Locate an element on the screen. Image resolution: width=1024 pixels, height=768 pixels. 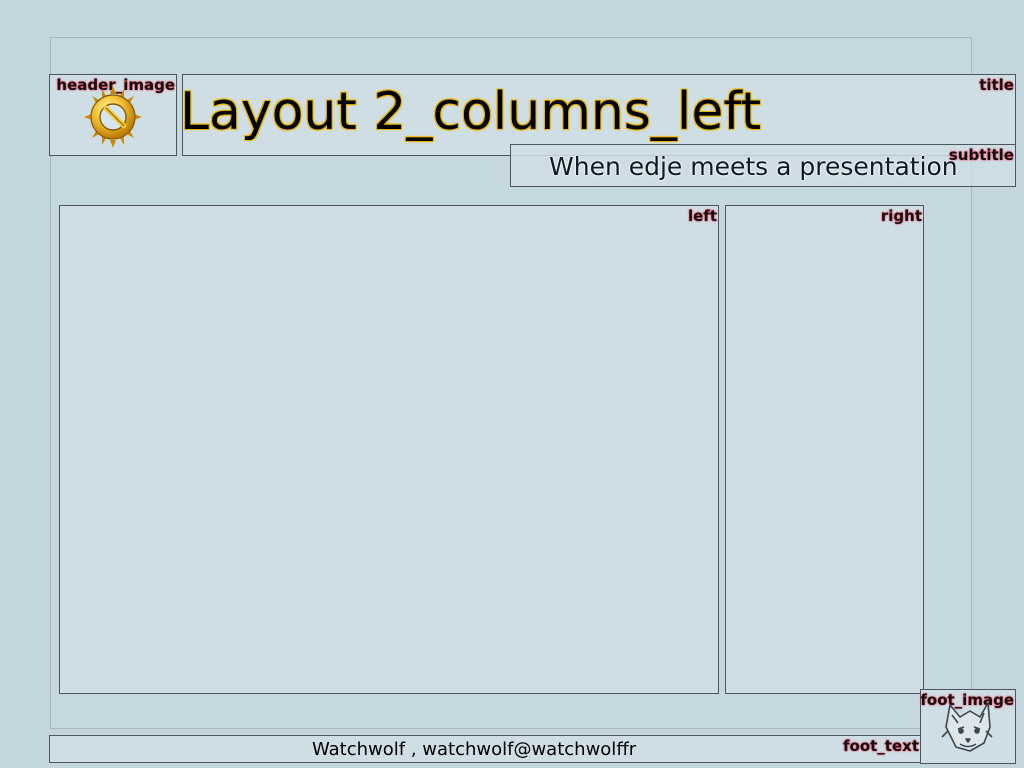
region-label-title: title is located at coordinates (996, 85).